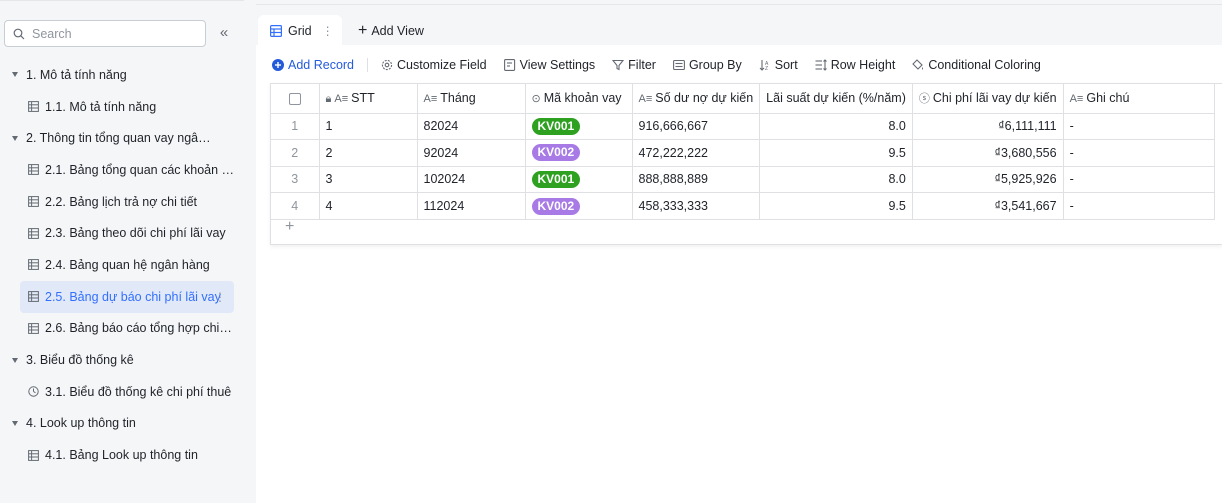 Image resolution: width=1222 pixels, height=503 pixels. Describe the element at coordinates (368, 180) in the screenshot. I see `cell-stt: 3` at that location.